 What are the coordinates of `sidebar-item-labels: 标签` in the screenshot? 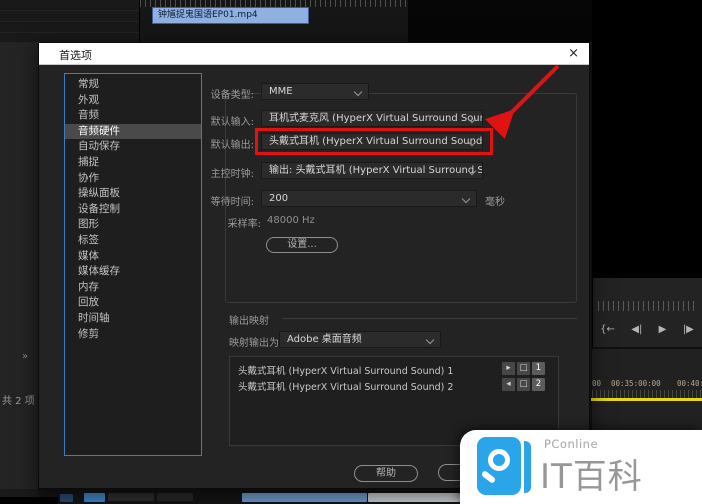 It's located at (133, 241).